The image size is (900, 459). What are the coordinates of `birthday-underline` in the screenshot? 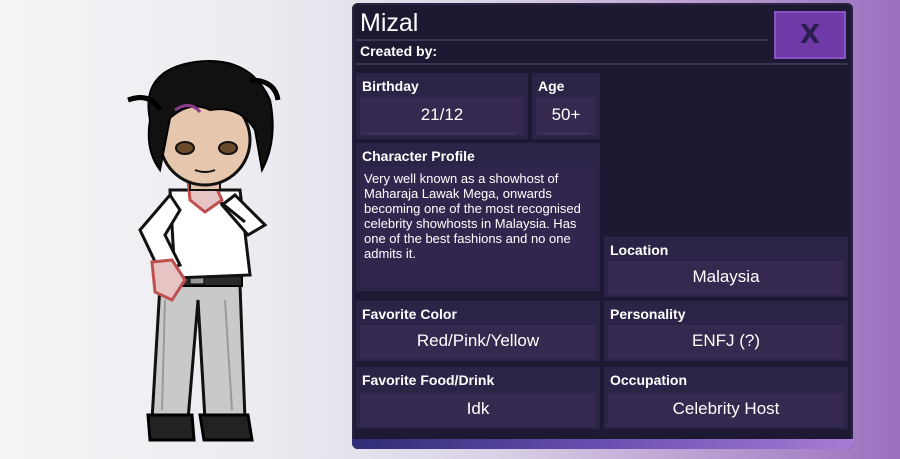 It's located at (441, 133).